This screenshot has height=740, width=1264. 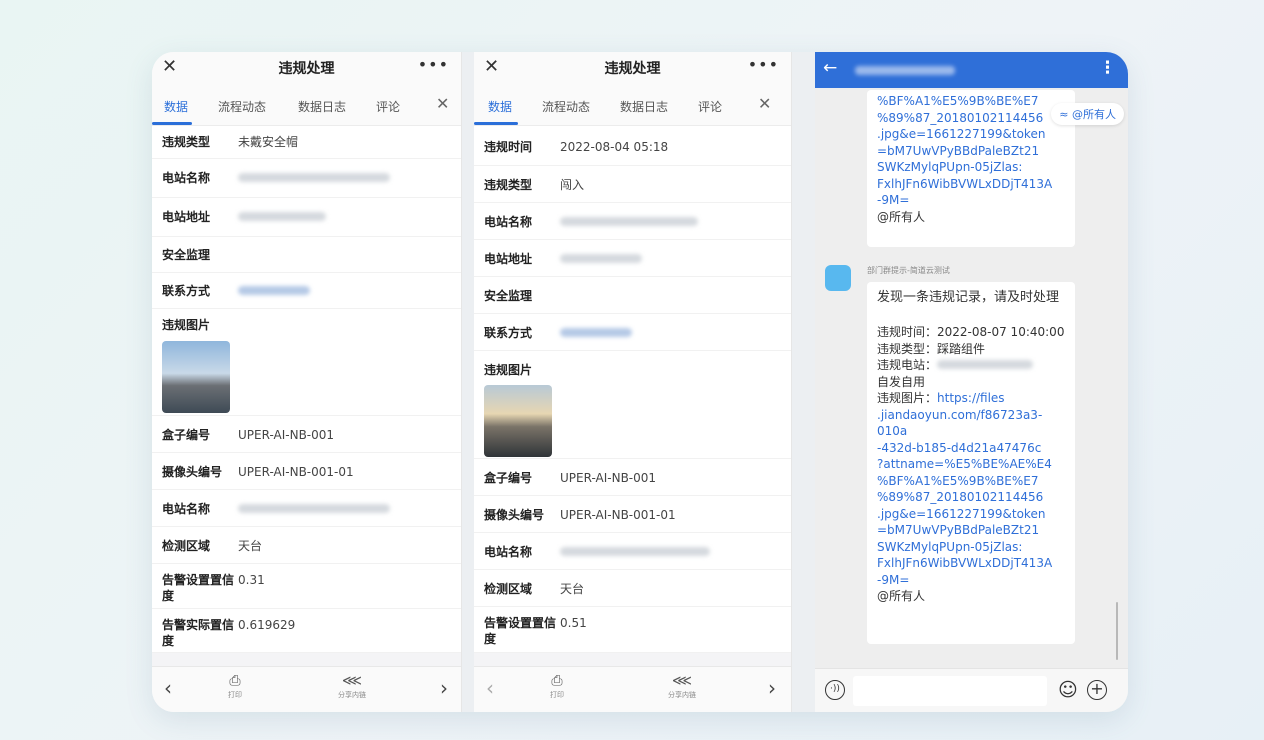 I want to click on field-label: 违规图片, so click(x=508, y=370).